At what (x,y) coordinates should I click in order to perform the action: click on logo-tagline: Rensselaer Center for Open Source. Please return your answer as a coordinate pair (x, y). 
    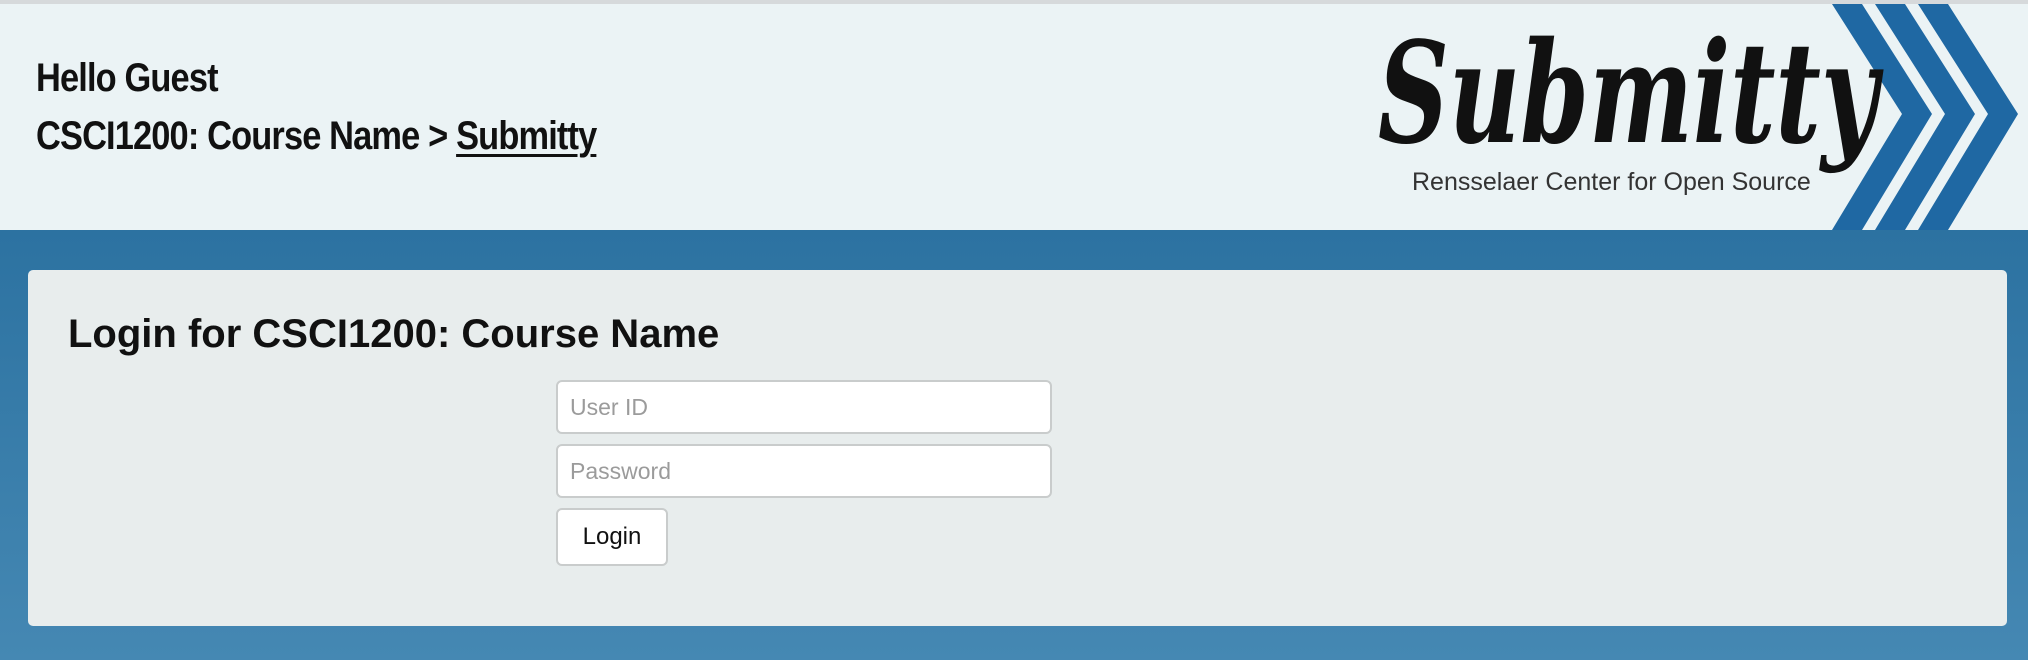
    Looking at the image, I should click on (1611, 182).